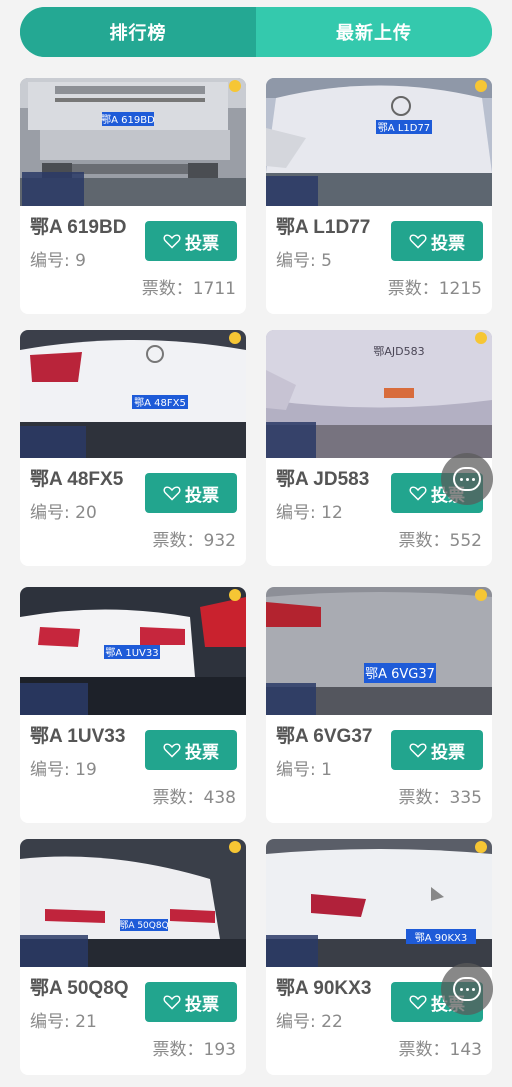 The image size is (512, 1087). What do you see at coordinates (324, 736) in the screenshot?
I see `plate-number: 鄂A 6VG37` at bounding box center [324, 736].